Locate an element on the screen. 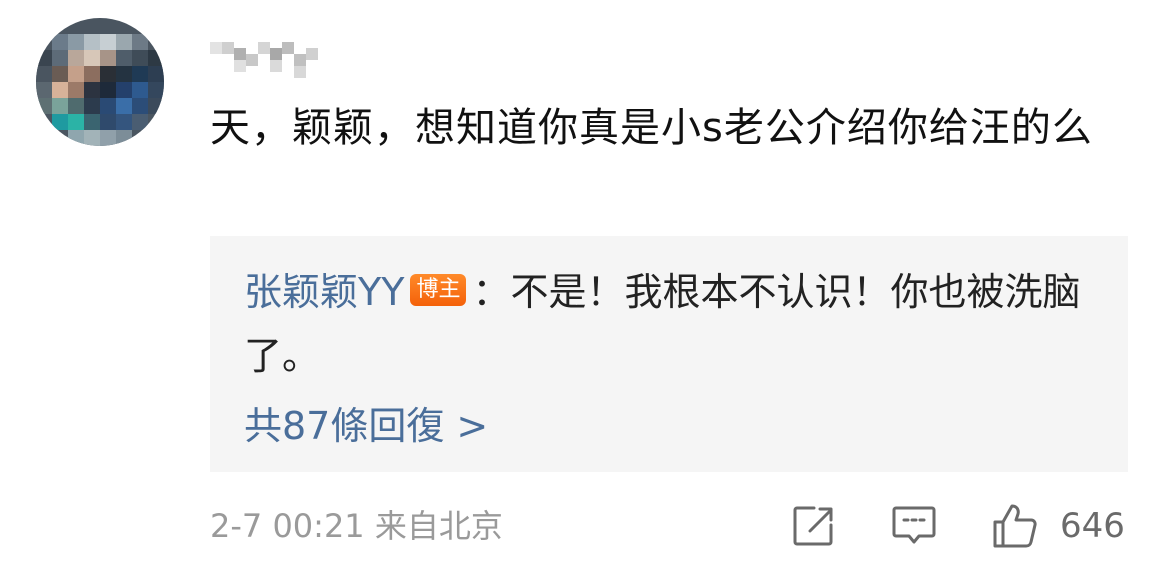  location: 来自北京 is located at coordinates (438, 526).